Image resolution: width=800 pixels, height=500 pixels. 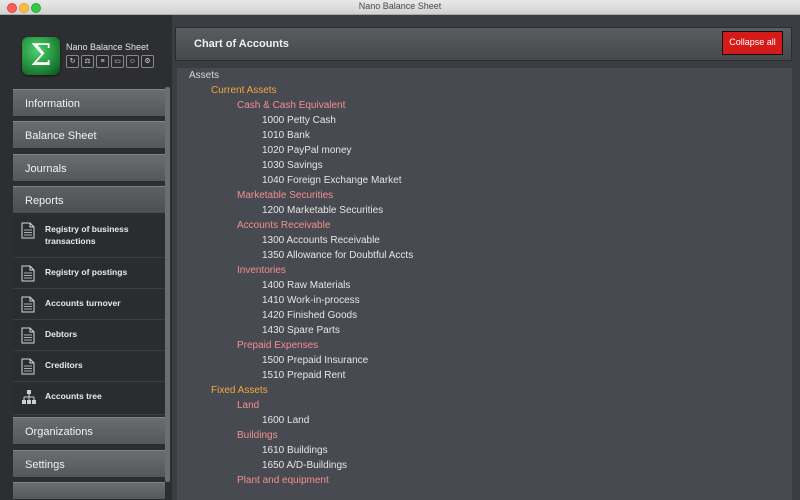 What do you see at coordinates (311, 300) in the screenshot?
I see `tree-account: 1410 Work-in-process` at bounding box center [311, 300].